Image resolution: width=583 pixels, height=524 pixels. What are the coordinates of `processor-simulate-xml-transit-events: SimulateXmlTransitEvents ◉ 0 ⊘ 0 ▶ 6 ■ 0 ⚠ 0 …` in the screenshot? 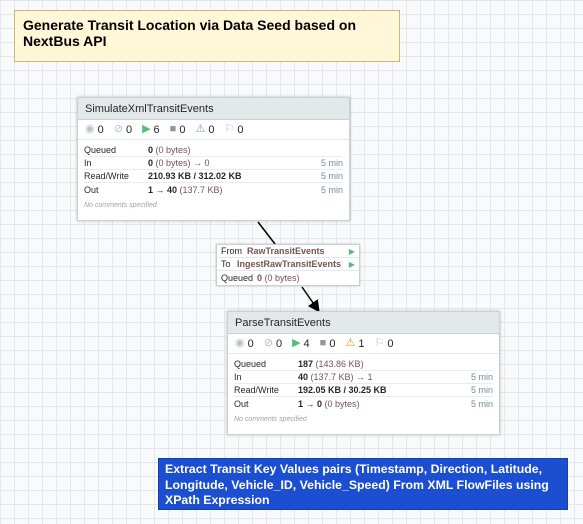 It's located at (213, 159).